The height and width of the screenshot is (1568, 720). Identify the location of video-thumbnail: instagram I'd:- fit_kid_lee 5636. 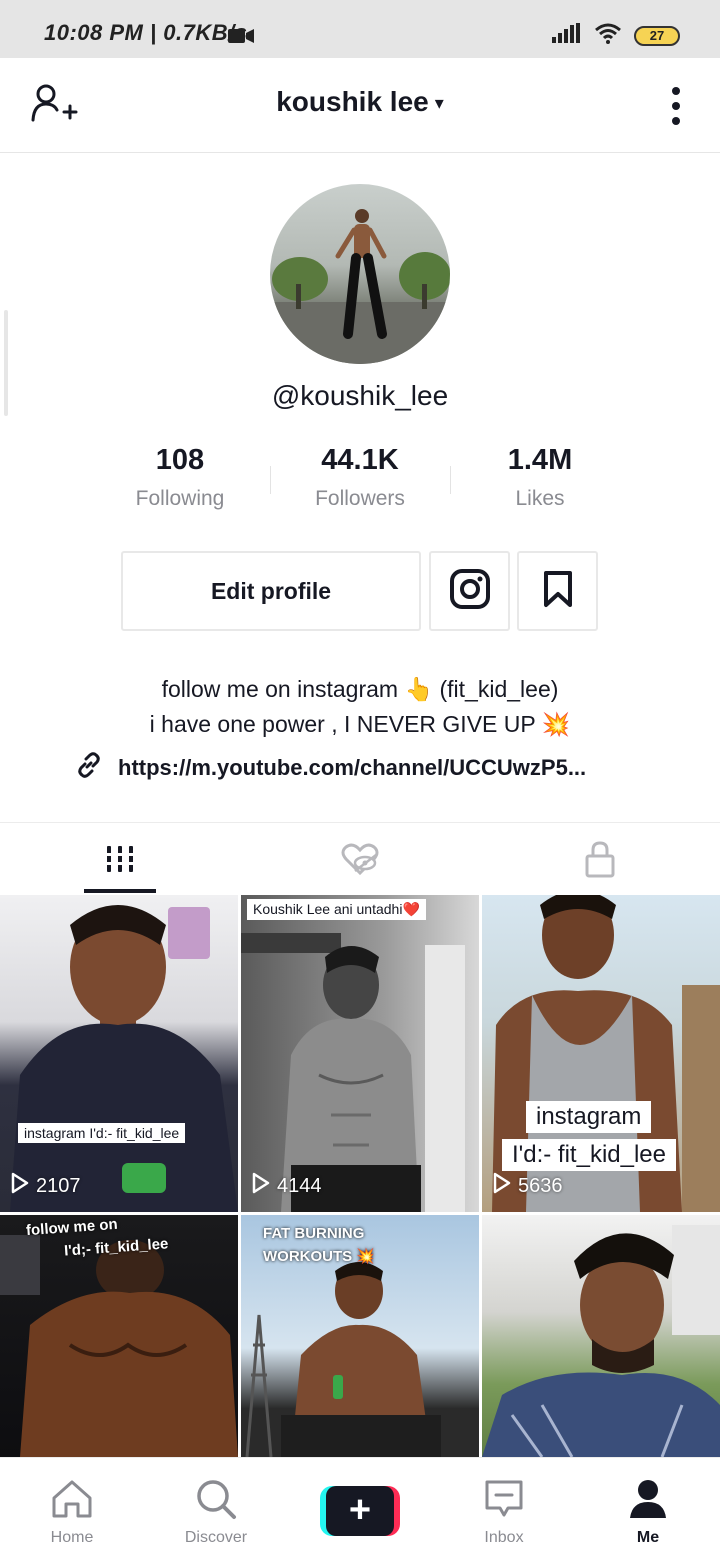
(601, 1053).